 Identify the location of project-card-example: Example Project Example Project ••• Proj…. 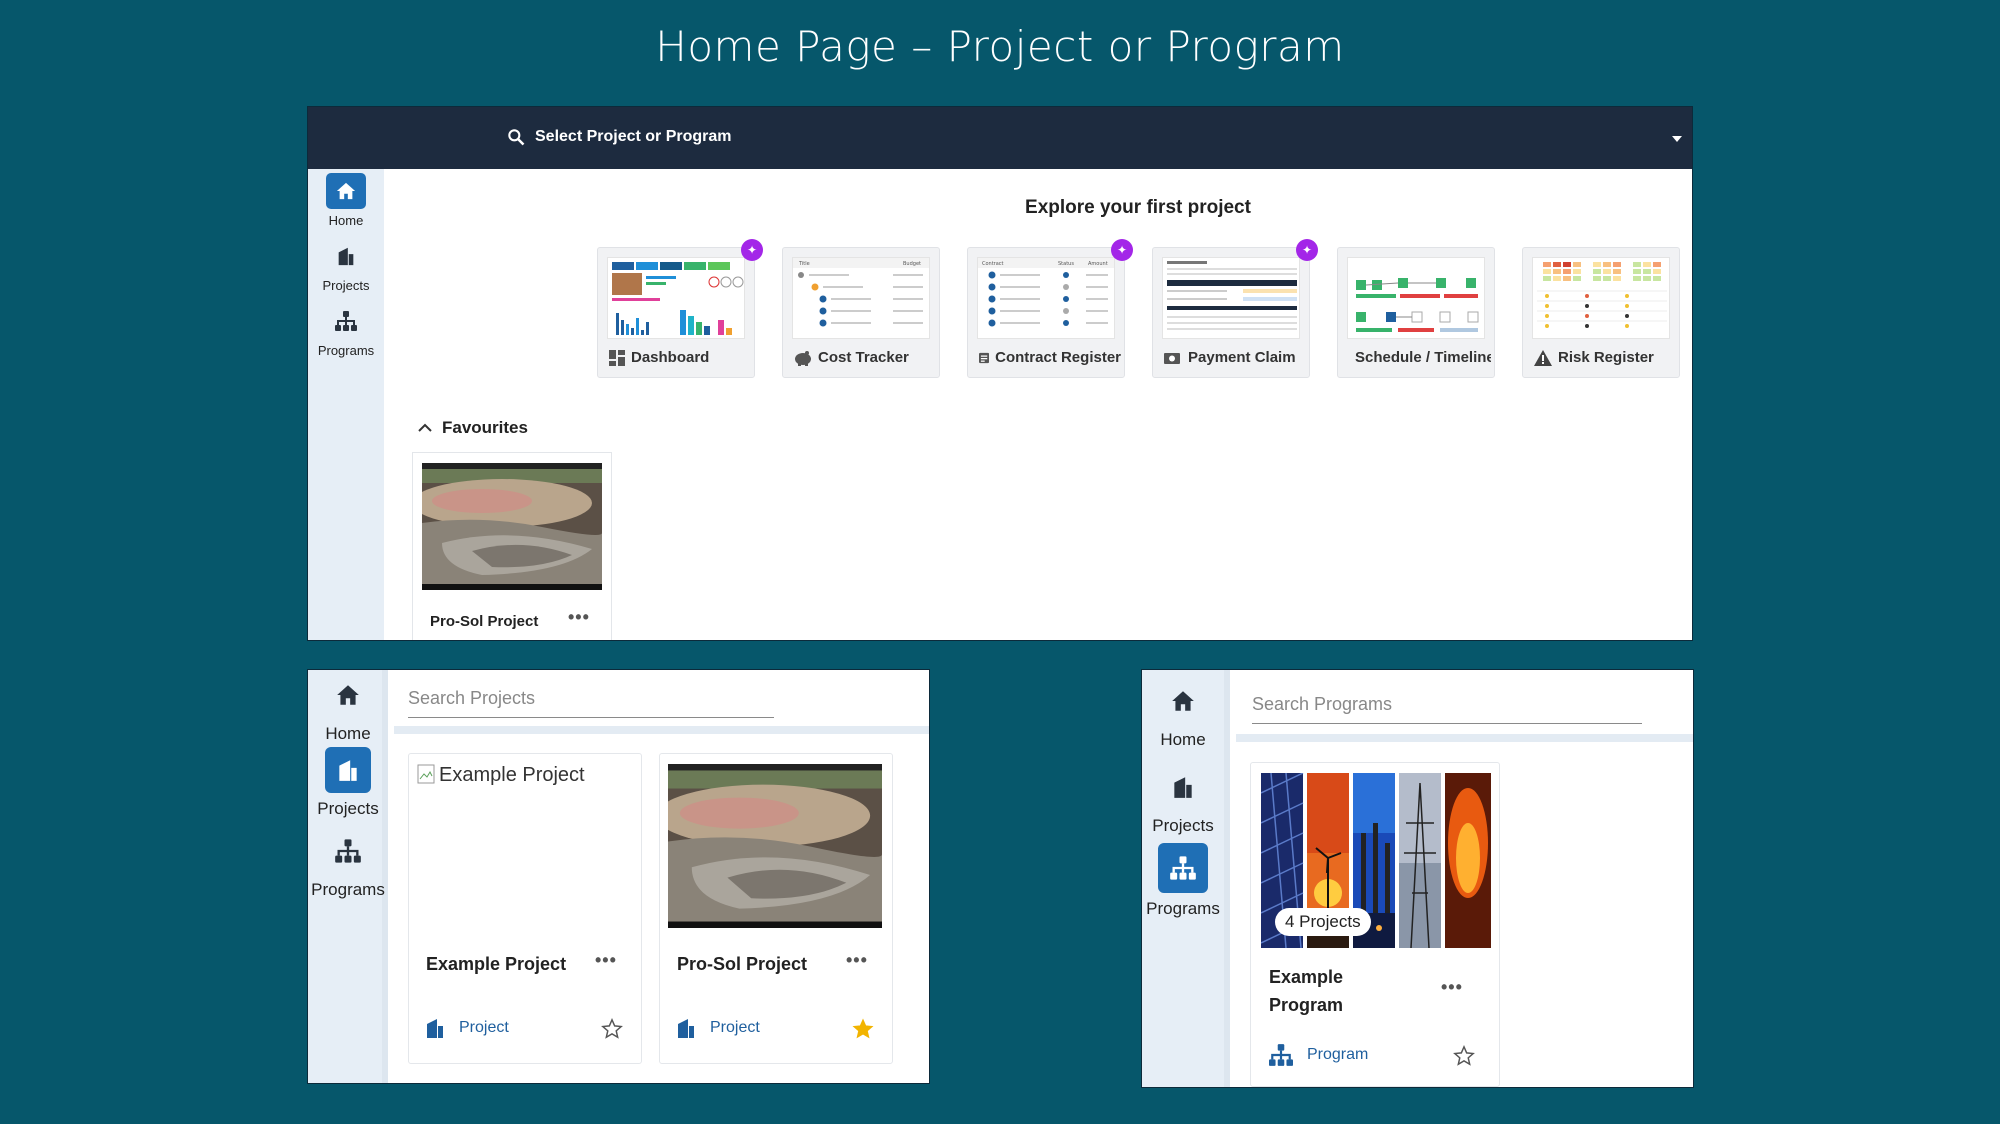
(525, 908).